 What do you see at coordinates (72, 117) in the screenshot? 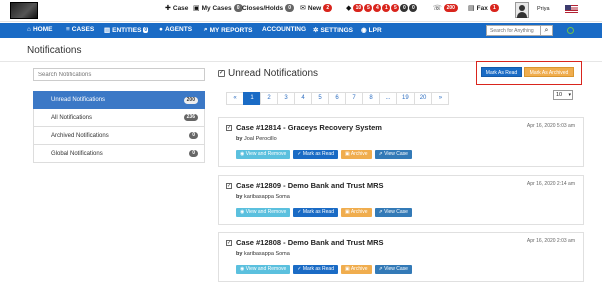
I see `sidebar-item-label: All Notifications` at bounding box center [72, 117].